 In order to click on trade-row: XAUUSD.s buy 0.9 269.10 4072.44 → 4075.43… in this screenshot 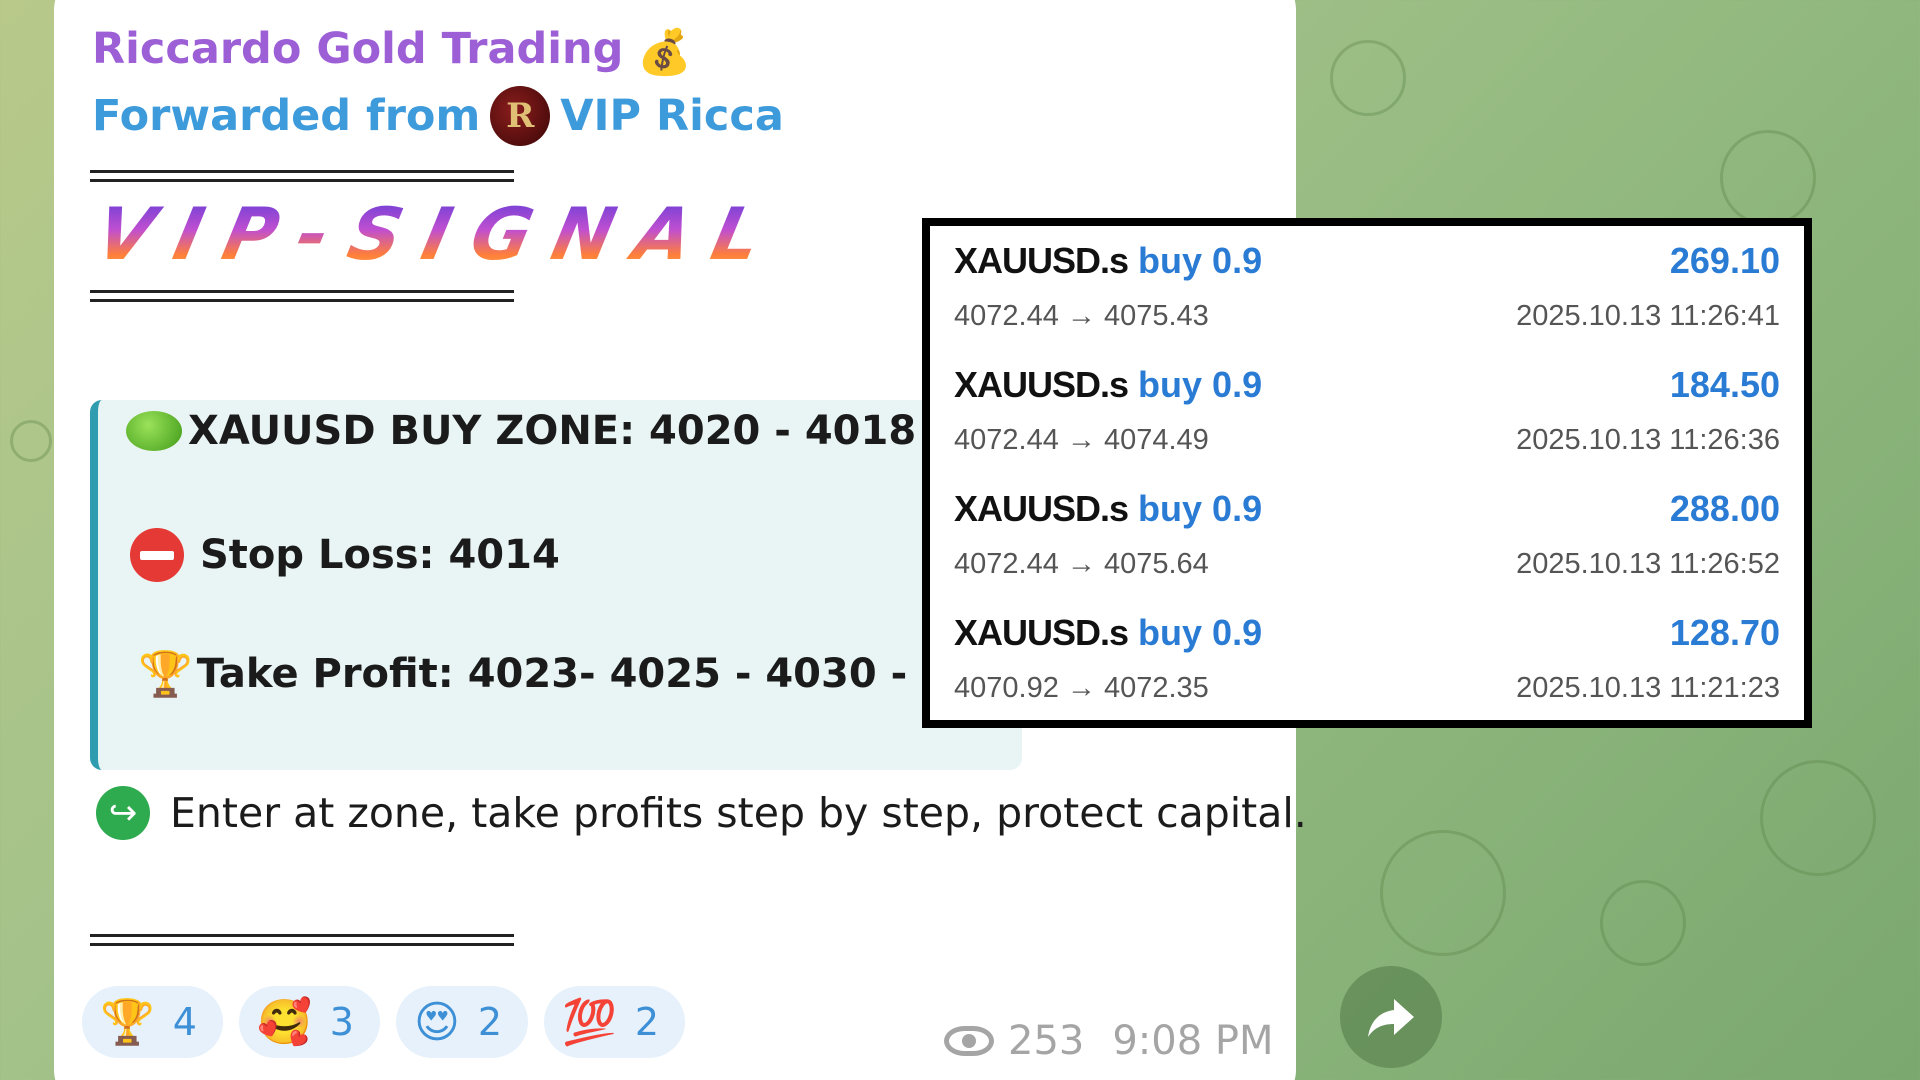, I will do `click(1367, 295)`.